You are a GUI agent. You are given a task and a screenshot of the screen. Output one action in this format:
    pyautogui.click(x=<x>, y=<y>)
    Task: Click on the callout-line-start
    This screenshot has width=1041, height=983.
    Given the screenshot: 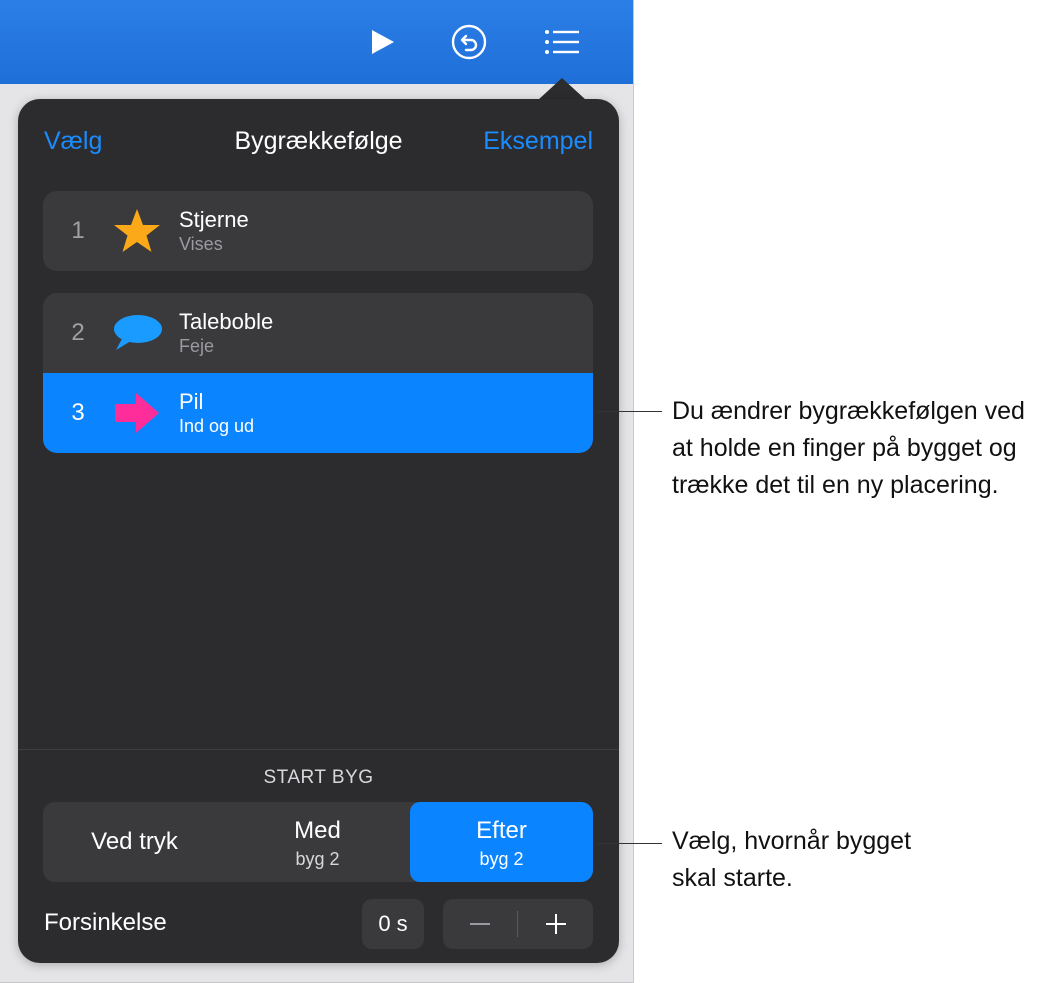 What is the action you would take?
    pyautogui.click(x=629, y=843)
    